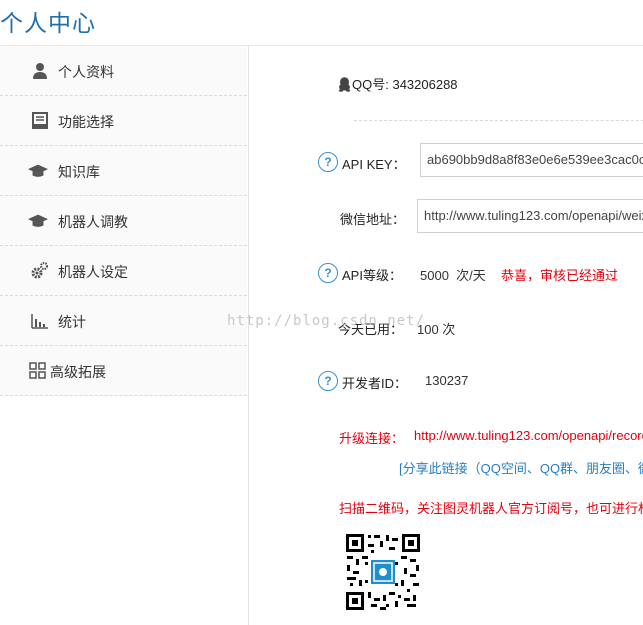  What do you see at coordinates (383, 572) in the screenshot?
I see `qr-code-image` at bounding box center [383, 572].